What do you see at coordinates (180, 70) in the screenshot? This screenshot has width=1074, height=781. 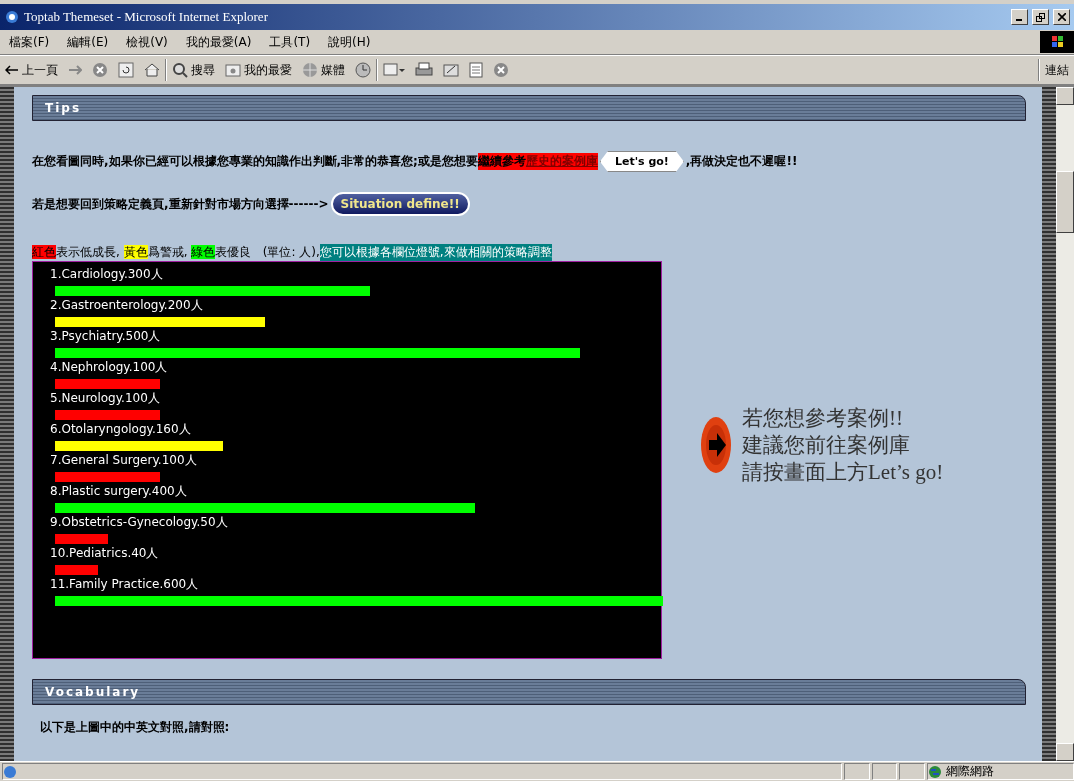 I see `search-icon` at bounding box center [180, 70].